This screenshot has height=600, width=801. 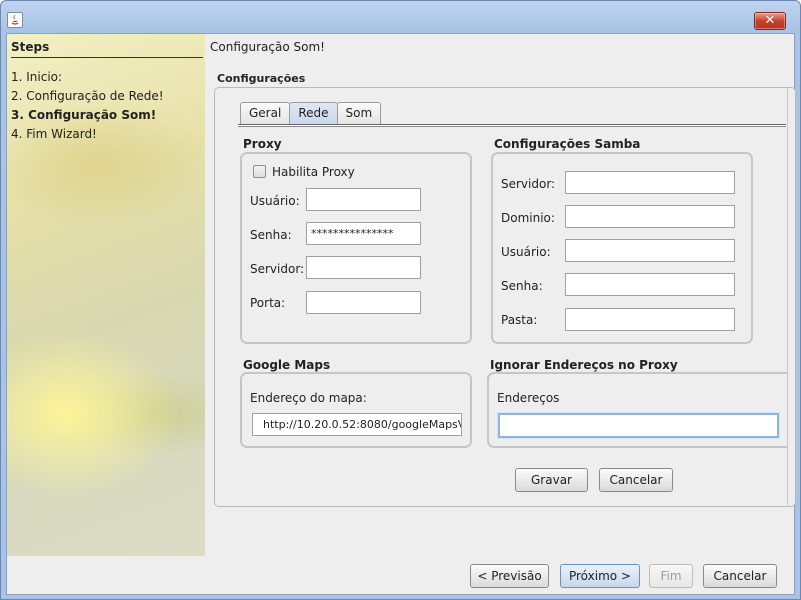 What do you see at coordinates (600, 576) in the screenshot?
I see `next-button: Próximo >` at bounding box center [600, 576].